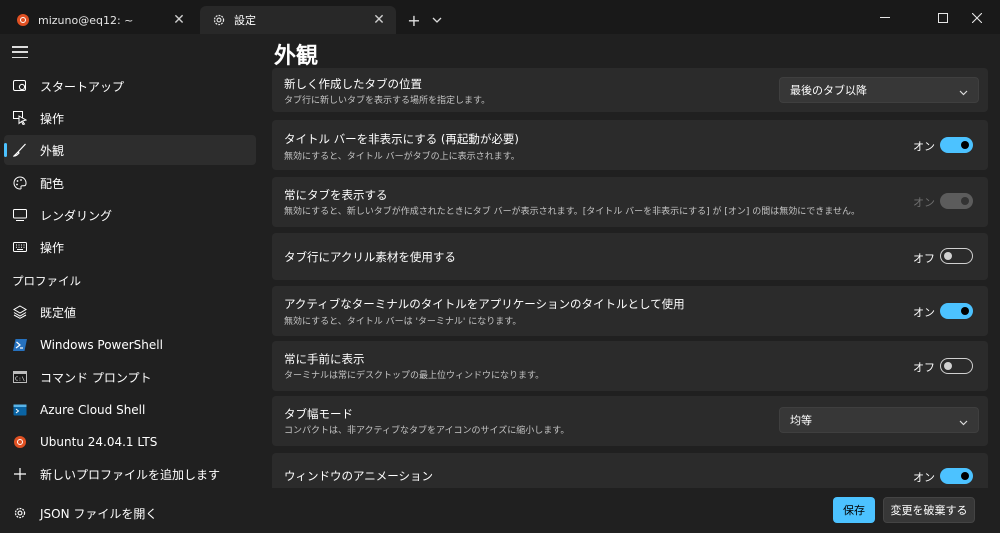  I want to click on sidebar-item-label: 新しいプロファイルを追加します, so click(130, 474).